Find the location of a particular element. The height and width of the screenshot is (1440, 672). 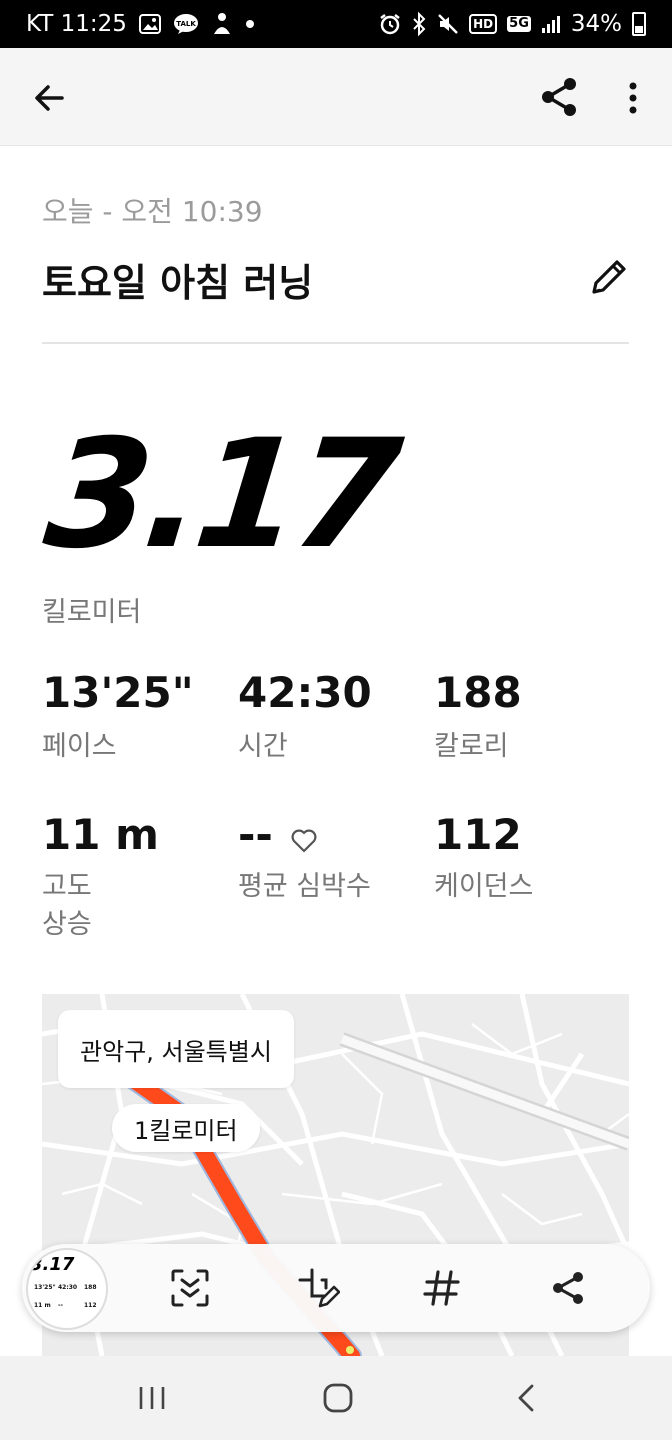

location-chip: 관악구, 서울특별시 is located at coordinates (176, 1049).